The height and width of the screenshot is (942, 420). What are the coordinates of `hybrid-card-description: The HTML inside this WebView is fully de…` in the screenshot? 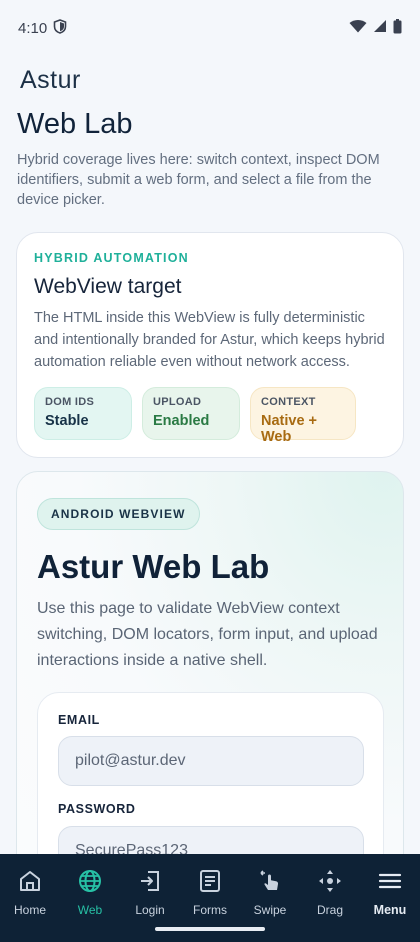 It's located at (209, 340).